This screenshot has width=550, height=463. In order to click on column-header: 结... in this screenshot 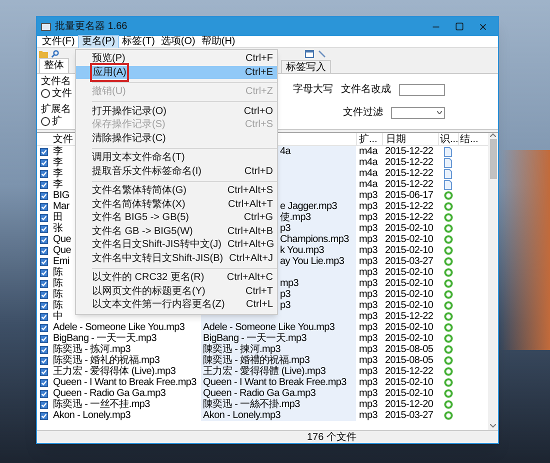, I will do `click(469, 139)`.